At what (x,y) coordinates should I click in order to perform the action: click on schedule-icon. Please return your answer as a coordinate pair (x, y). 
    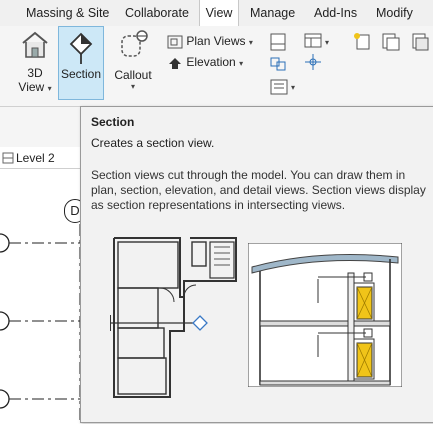
    Looking at the image, I should click on (313, 40).